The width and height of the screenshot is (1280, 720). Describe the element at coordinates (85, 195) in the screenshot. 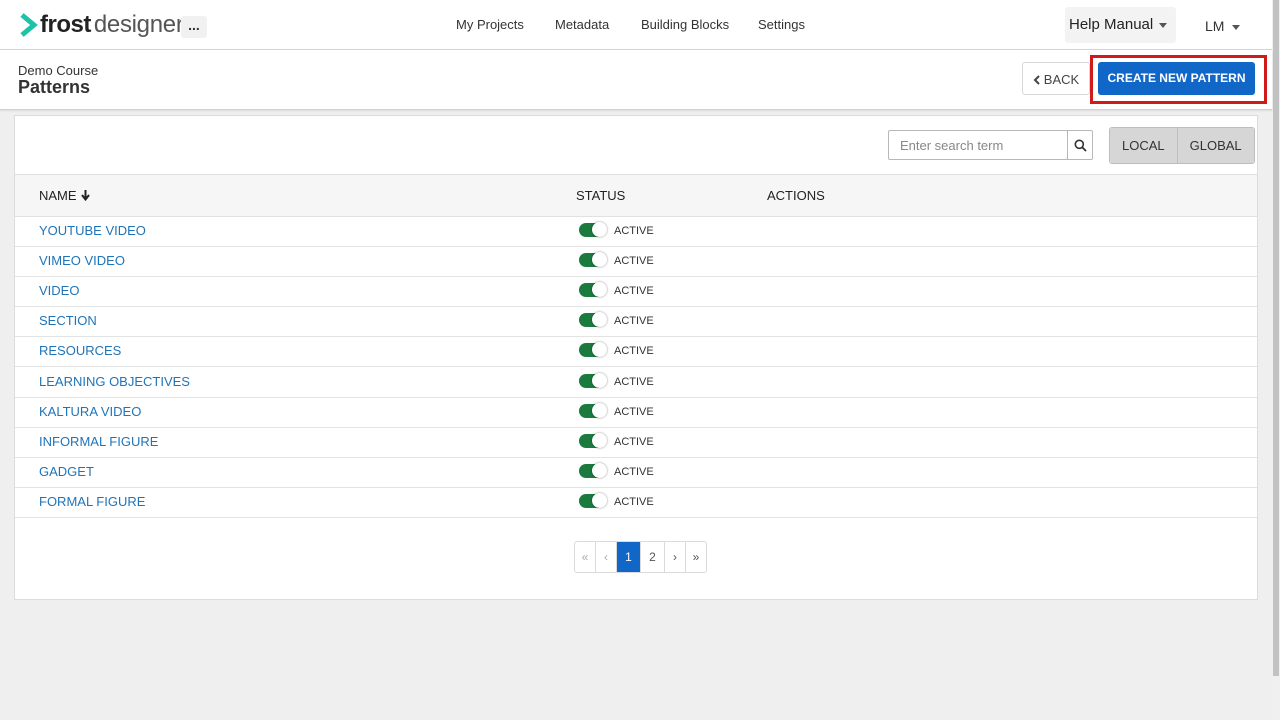

I see `sort-down-icon` at that location.